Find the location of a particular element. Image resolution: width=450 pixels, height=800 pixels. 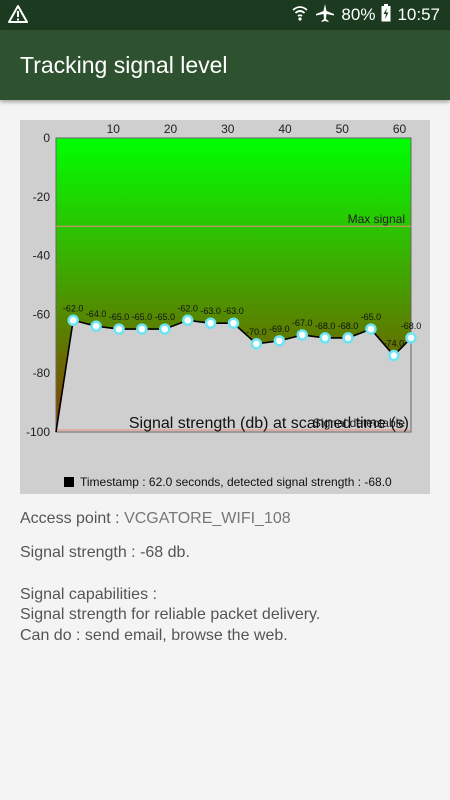

legend-swatch is located at coordinates (69, 482).